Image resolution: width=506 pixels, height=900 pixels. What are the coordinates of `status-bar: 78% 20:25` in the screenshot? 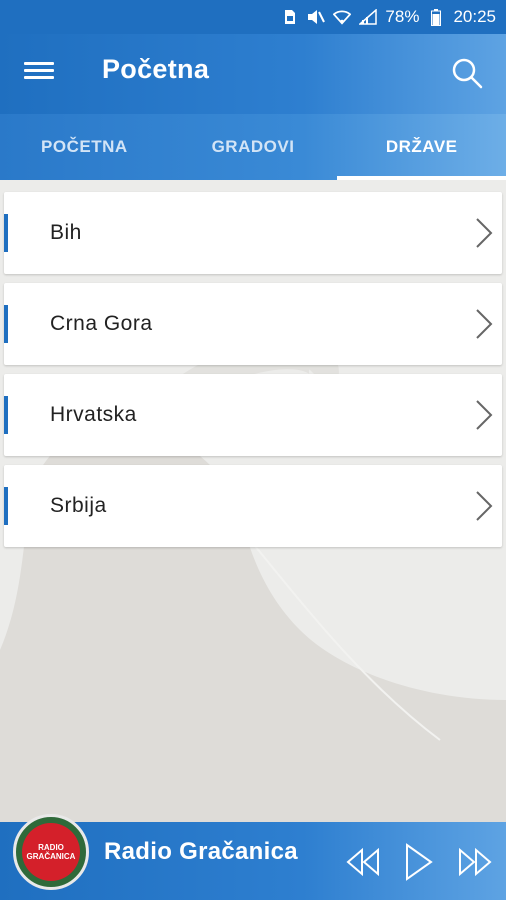 It's located at (253, 17).